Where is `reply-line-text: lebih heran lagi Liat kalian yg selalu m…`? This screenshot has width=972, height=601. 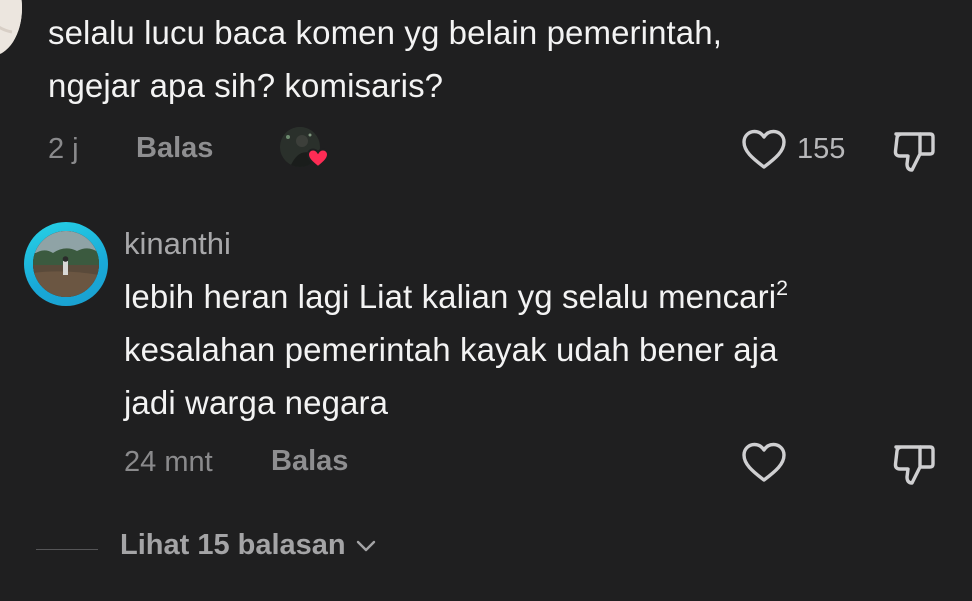
reply-line-text: lebih heran lagi Liat kalian yg selalu m… is located at coordinates (450, 296).